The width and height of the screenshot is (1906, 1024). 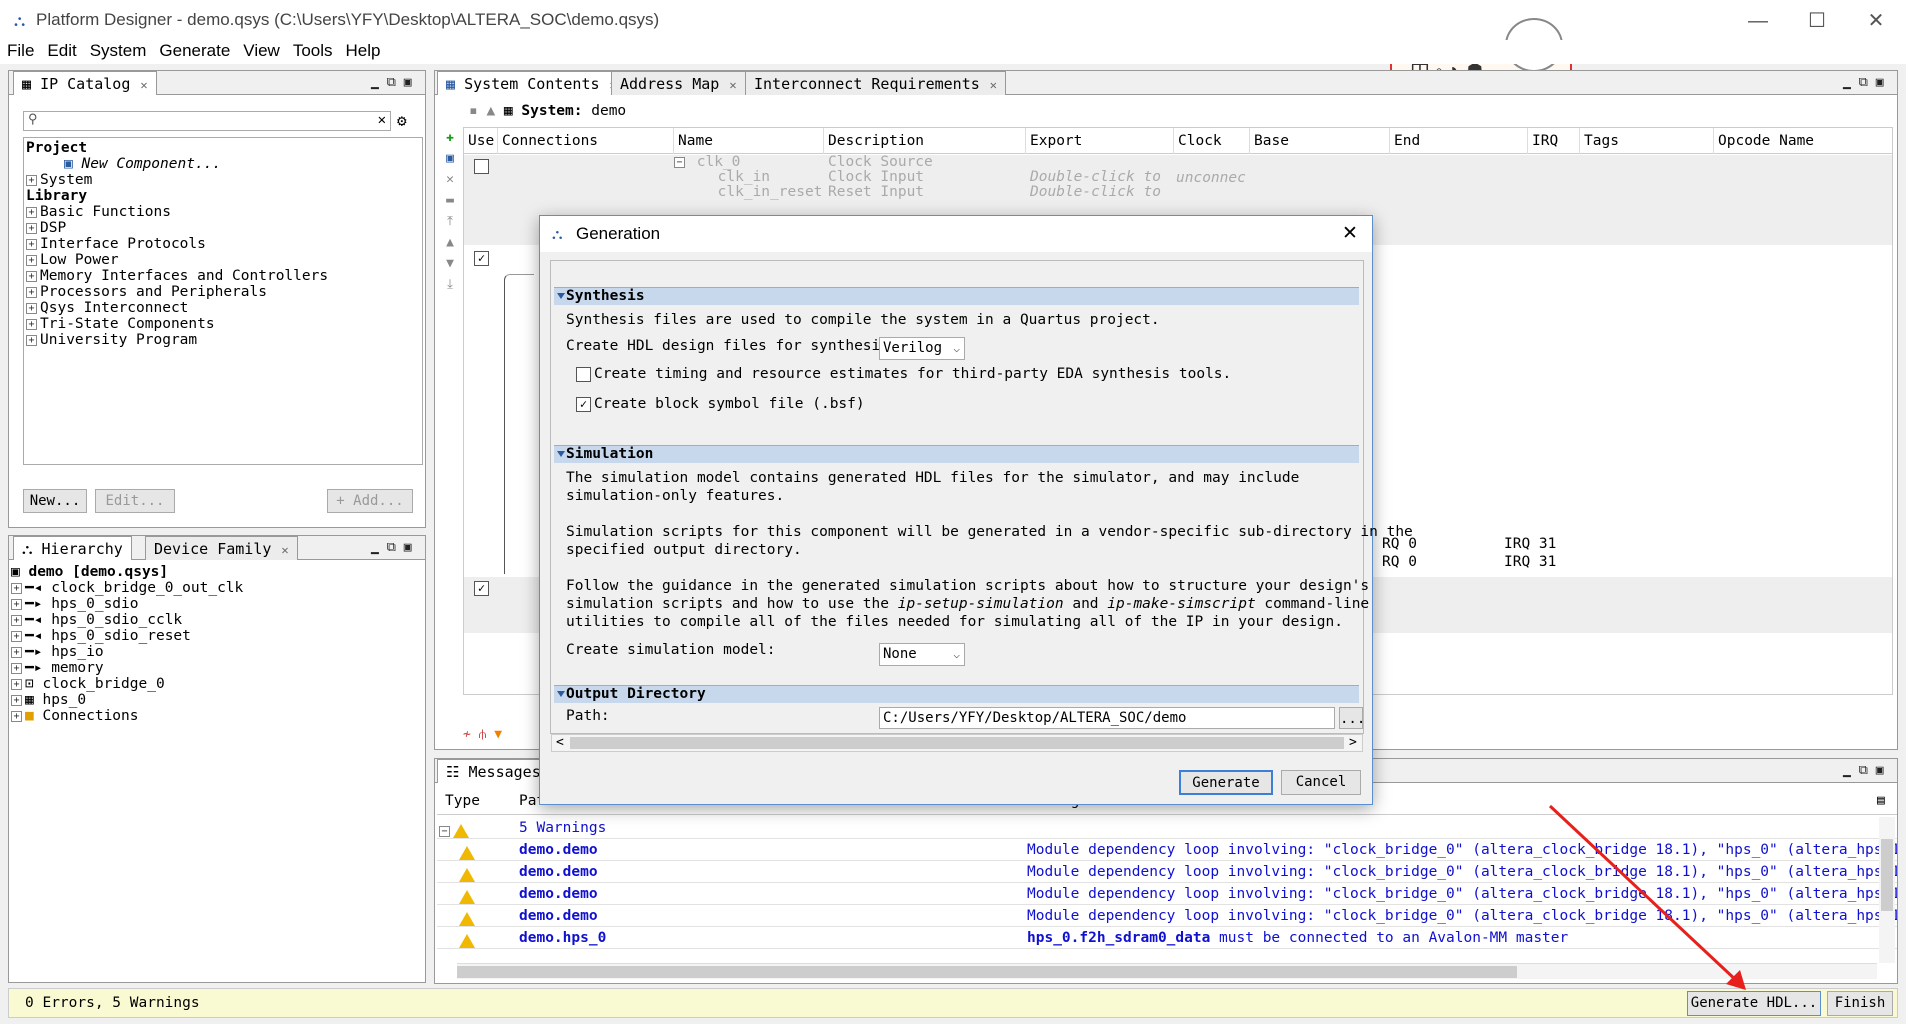 What do you see at coordinates (1860, 1003) in the screenshot?
I see `finish-button: Finish` at bounding box center [1860, 1003].